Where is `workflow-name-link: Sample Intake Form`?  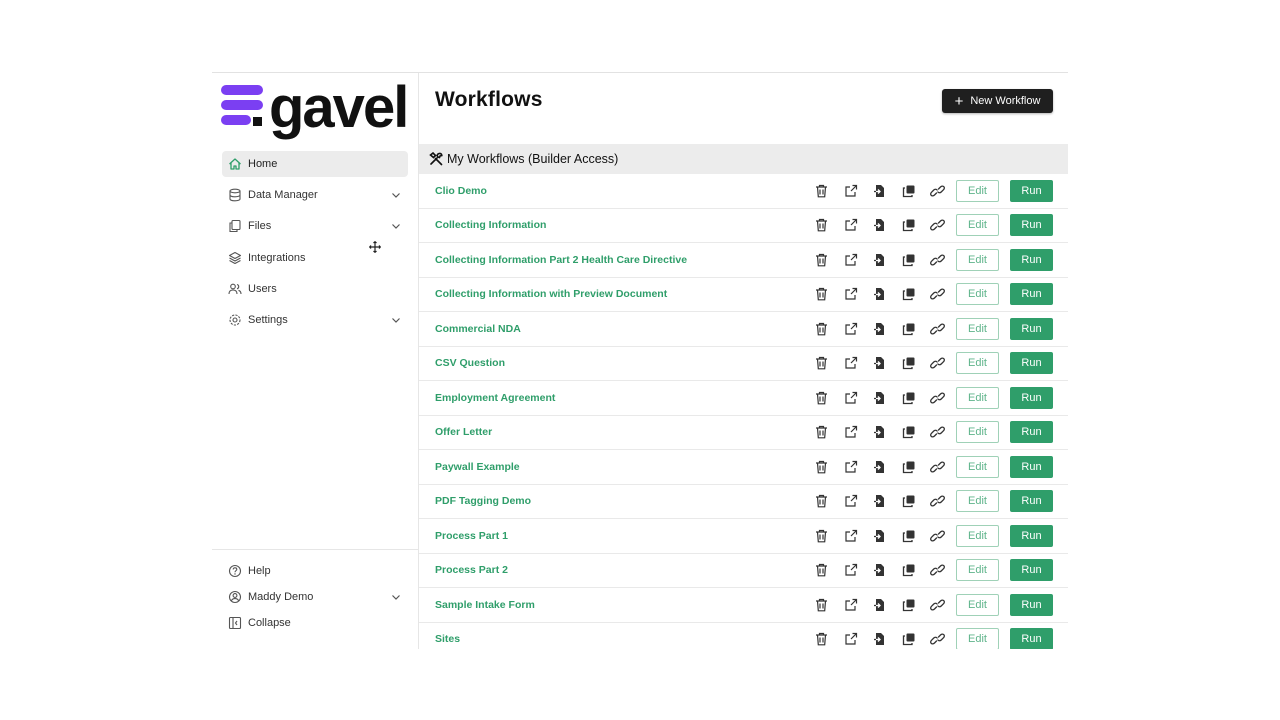
workflow-name-link: Sample Intake Form is located at coordinates (485, 605).